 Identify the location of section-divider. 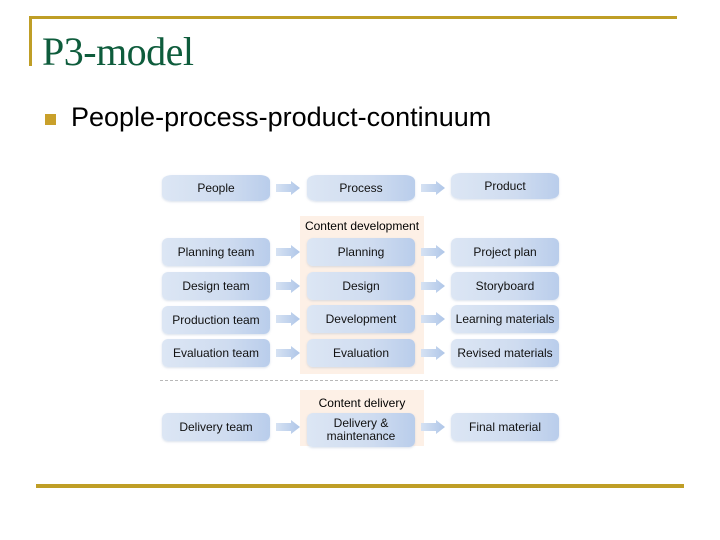
(359, 380).